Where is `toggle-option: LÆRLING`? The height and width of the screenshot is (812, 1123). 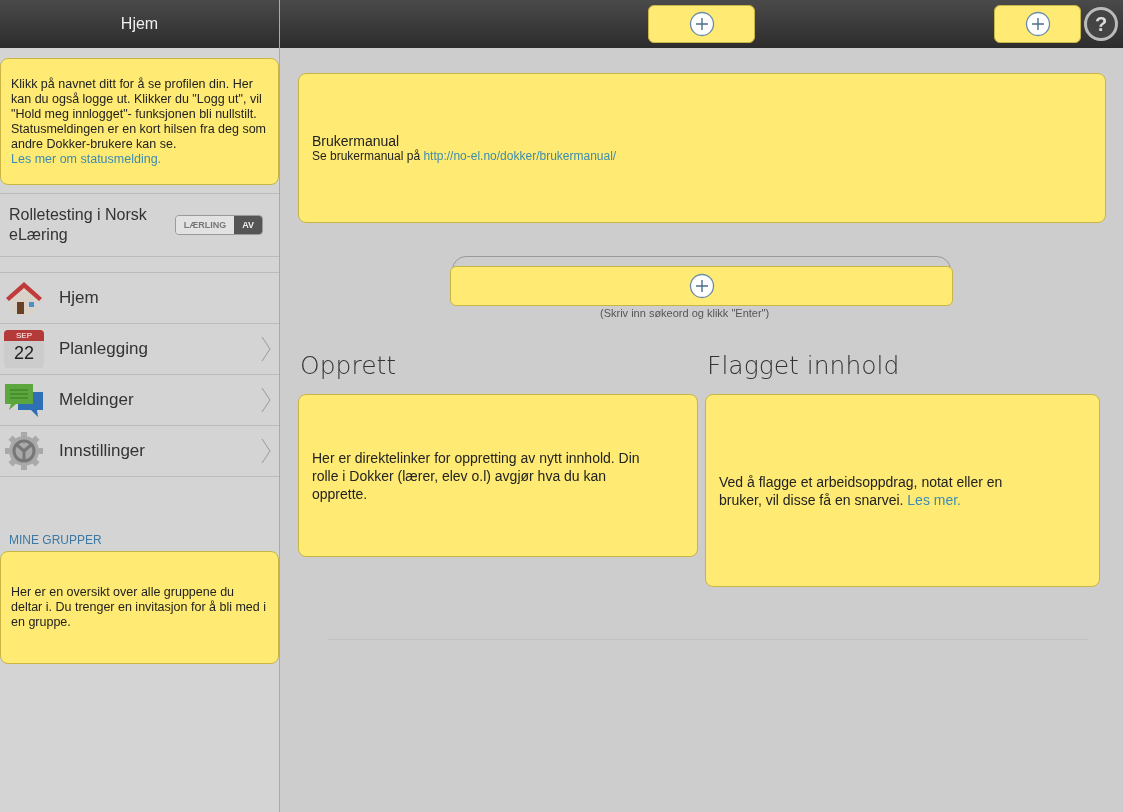 toggle-option: LÆRLING is located at coordinates (205, 225).